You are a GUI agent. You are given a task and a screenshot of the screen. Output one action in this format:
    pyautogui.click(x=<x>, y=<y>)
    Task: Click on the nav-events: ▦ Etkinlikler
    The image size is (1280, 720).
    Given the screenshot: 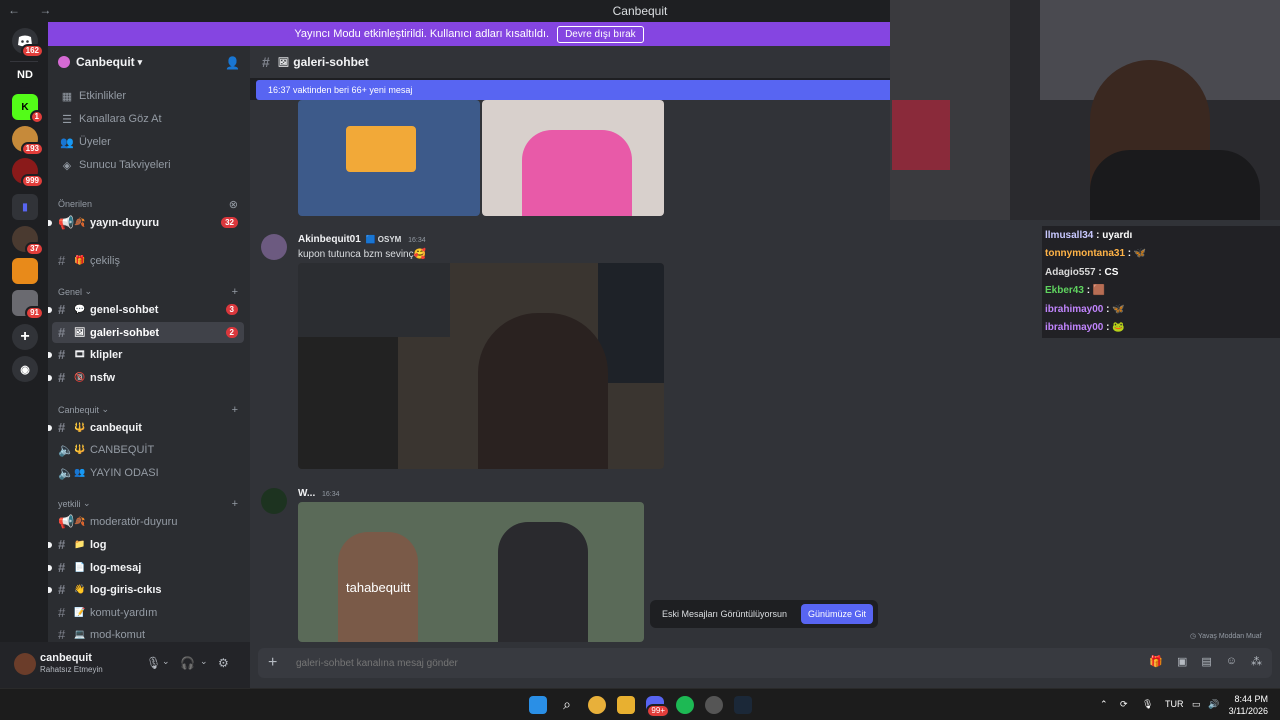 What is the action you would take?
    pyautogui.click(x=93, y=96)
    